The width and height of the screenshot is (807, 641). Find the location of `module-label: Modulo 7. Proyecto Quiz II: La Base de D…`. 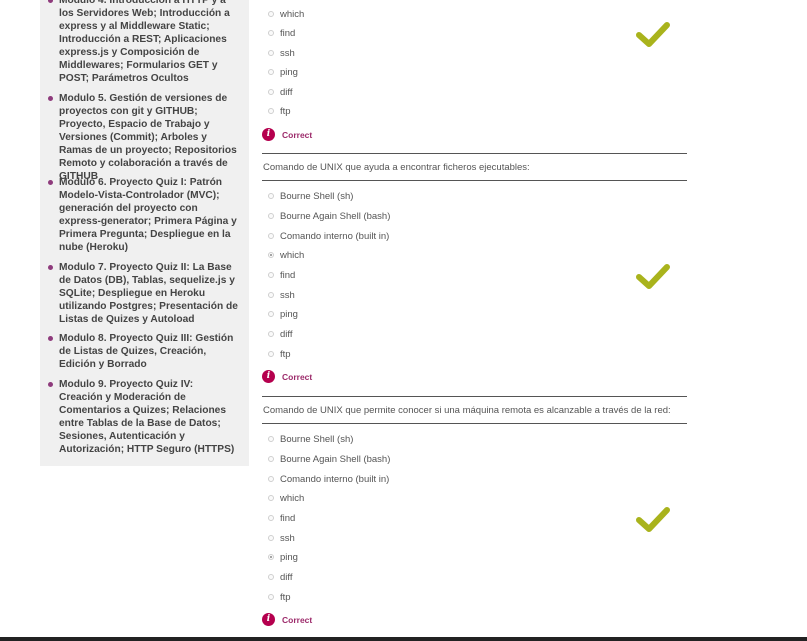

module-label: Modulo 7. Proyecto Quiz II: La Base de D… is located at coordinates (149, 293).